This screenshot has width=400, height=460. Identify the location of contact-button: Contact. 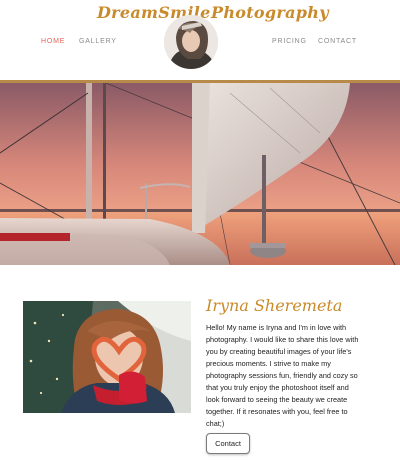
(228, 443).